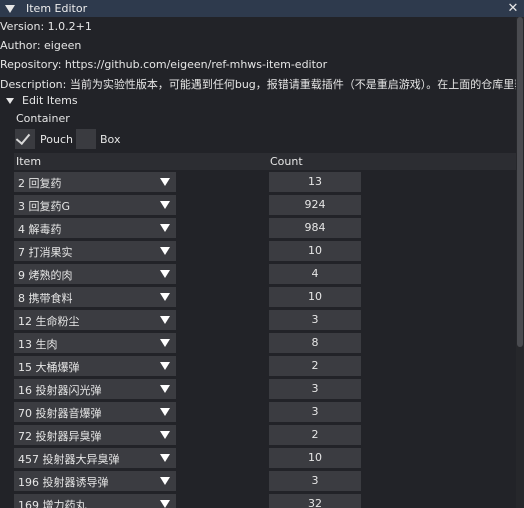 The height and width of the screenshot is (508, 524). Describe the element at coordinates (95, 501) in the screenshot. I see `item-dropdown: 169 增力药丸` at that location.